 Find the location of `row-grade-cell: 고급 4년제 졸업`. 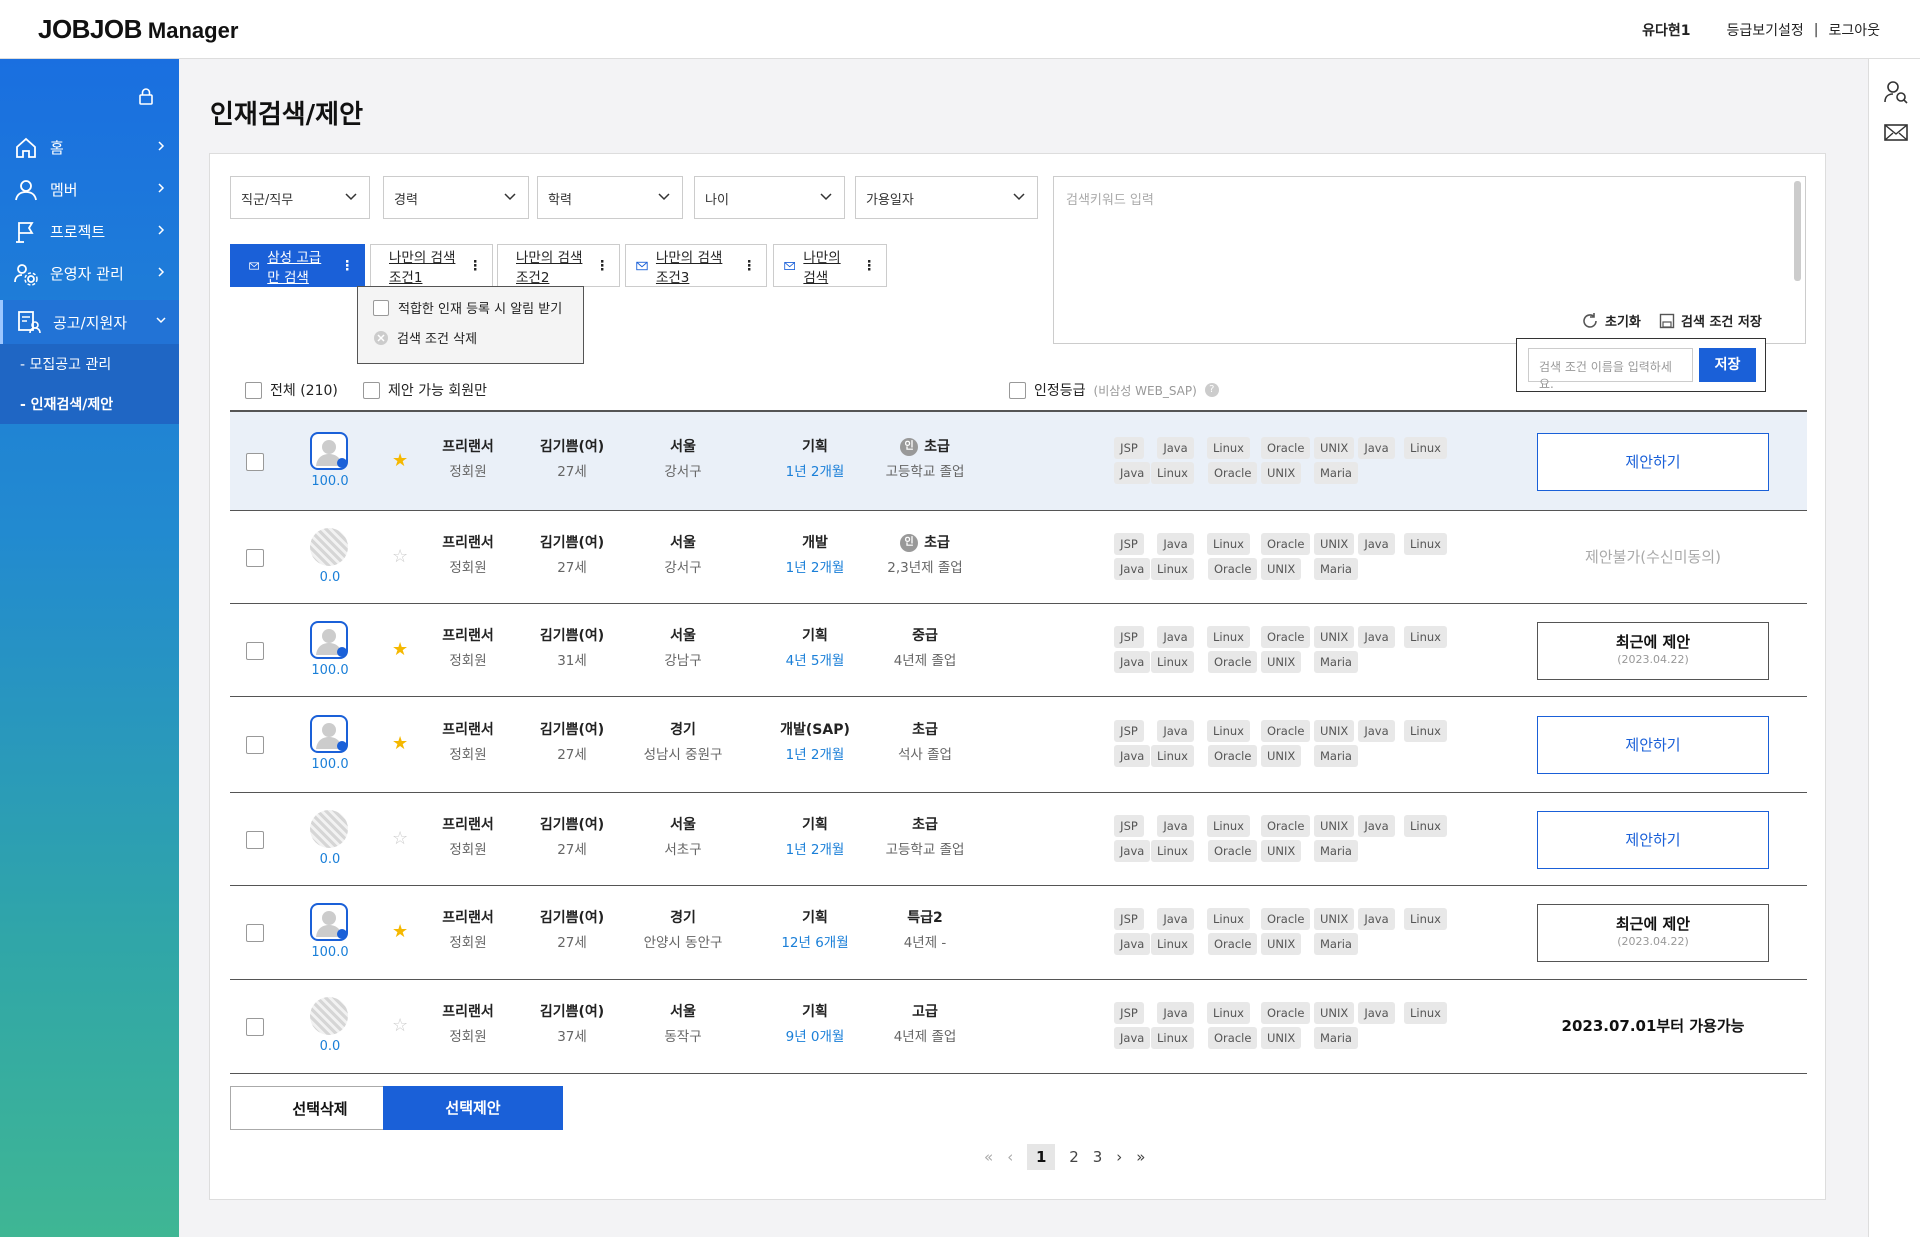

row-grade-cell: 고급 4년제 졸업 is located at coordinates (925, 1024).